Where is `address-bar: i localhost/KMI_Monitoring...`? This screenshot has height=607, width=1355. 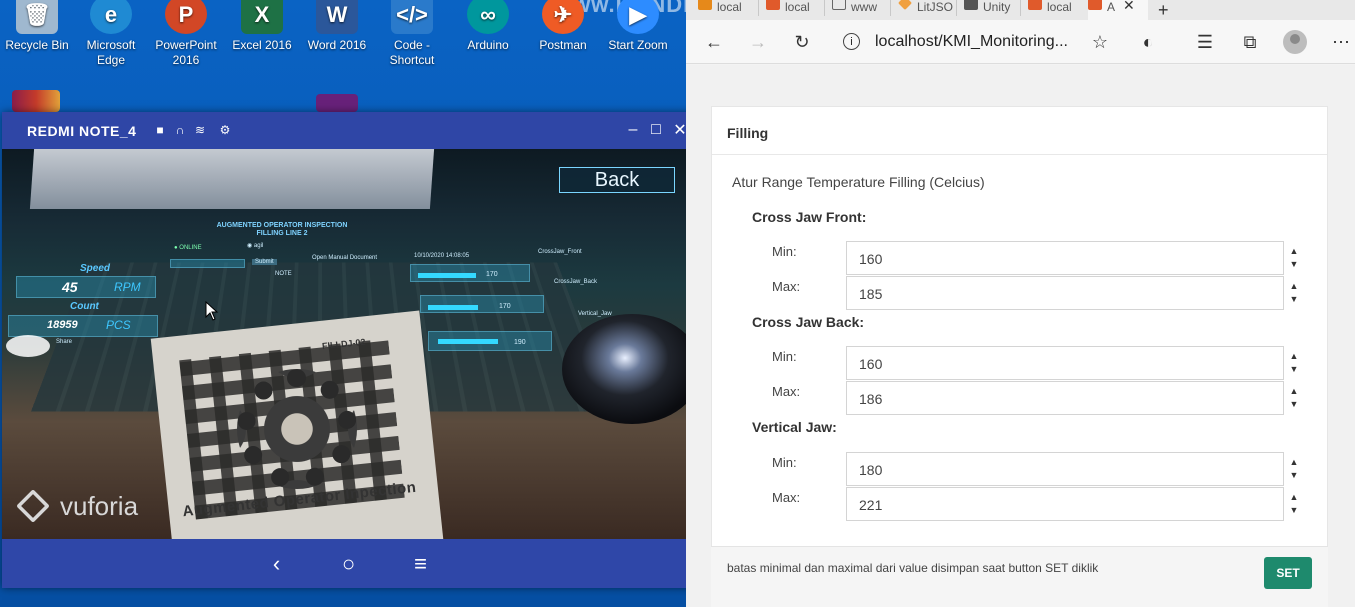 address-bar: i localhost/KMI_Monitoring... is located at coordinates (973, 42).